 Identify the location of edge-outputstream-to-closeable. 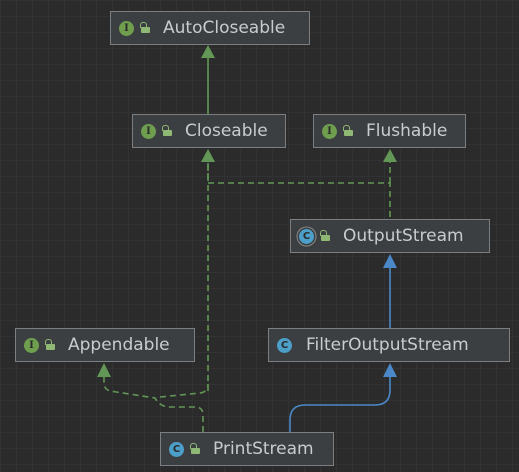
(299, 189).